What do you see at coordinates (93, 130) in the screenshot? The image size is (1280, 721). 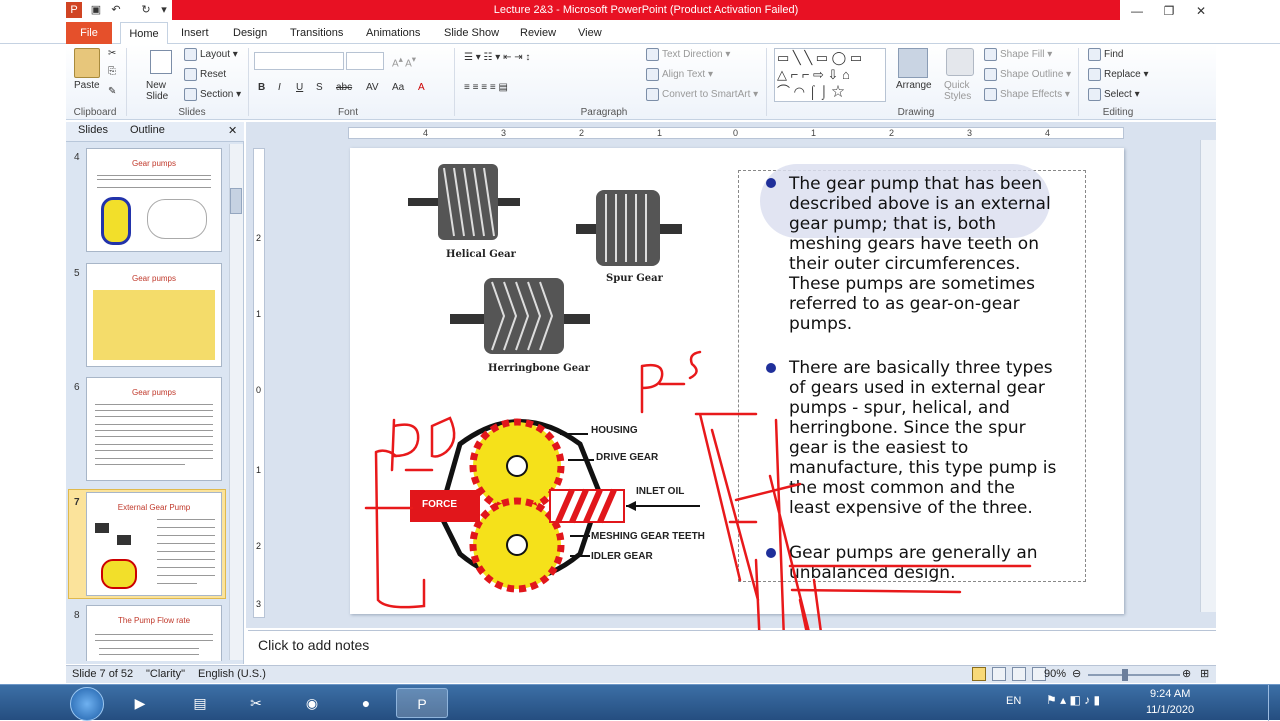 I see `tab-slides: Slides` at bounding box center [93, 130].